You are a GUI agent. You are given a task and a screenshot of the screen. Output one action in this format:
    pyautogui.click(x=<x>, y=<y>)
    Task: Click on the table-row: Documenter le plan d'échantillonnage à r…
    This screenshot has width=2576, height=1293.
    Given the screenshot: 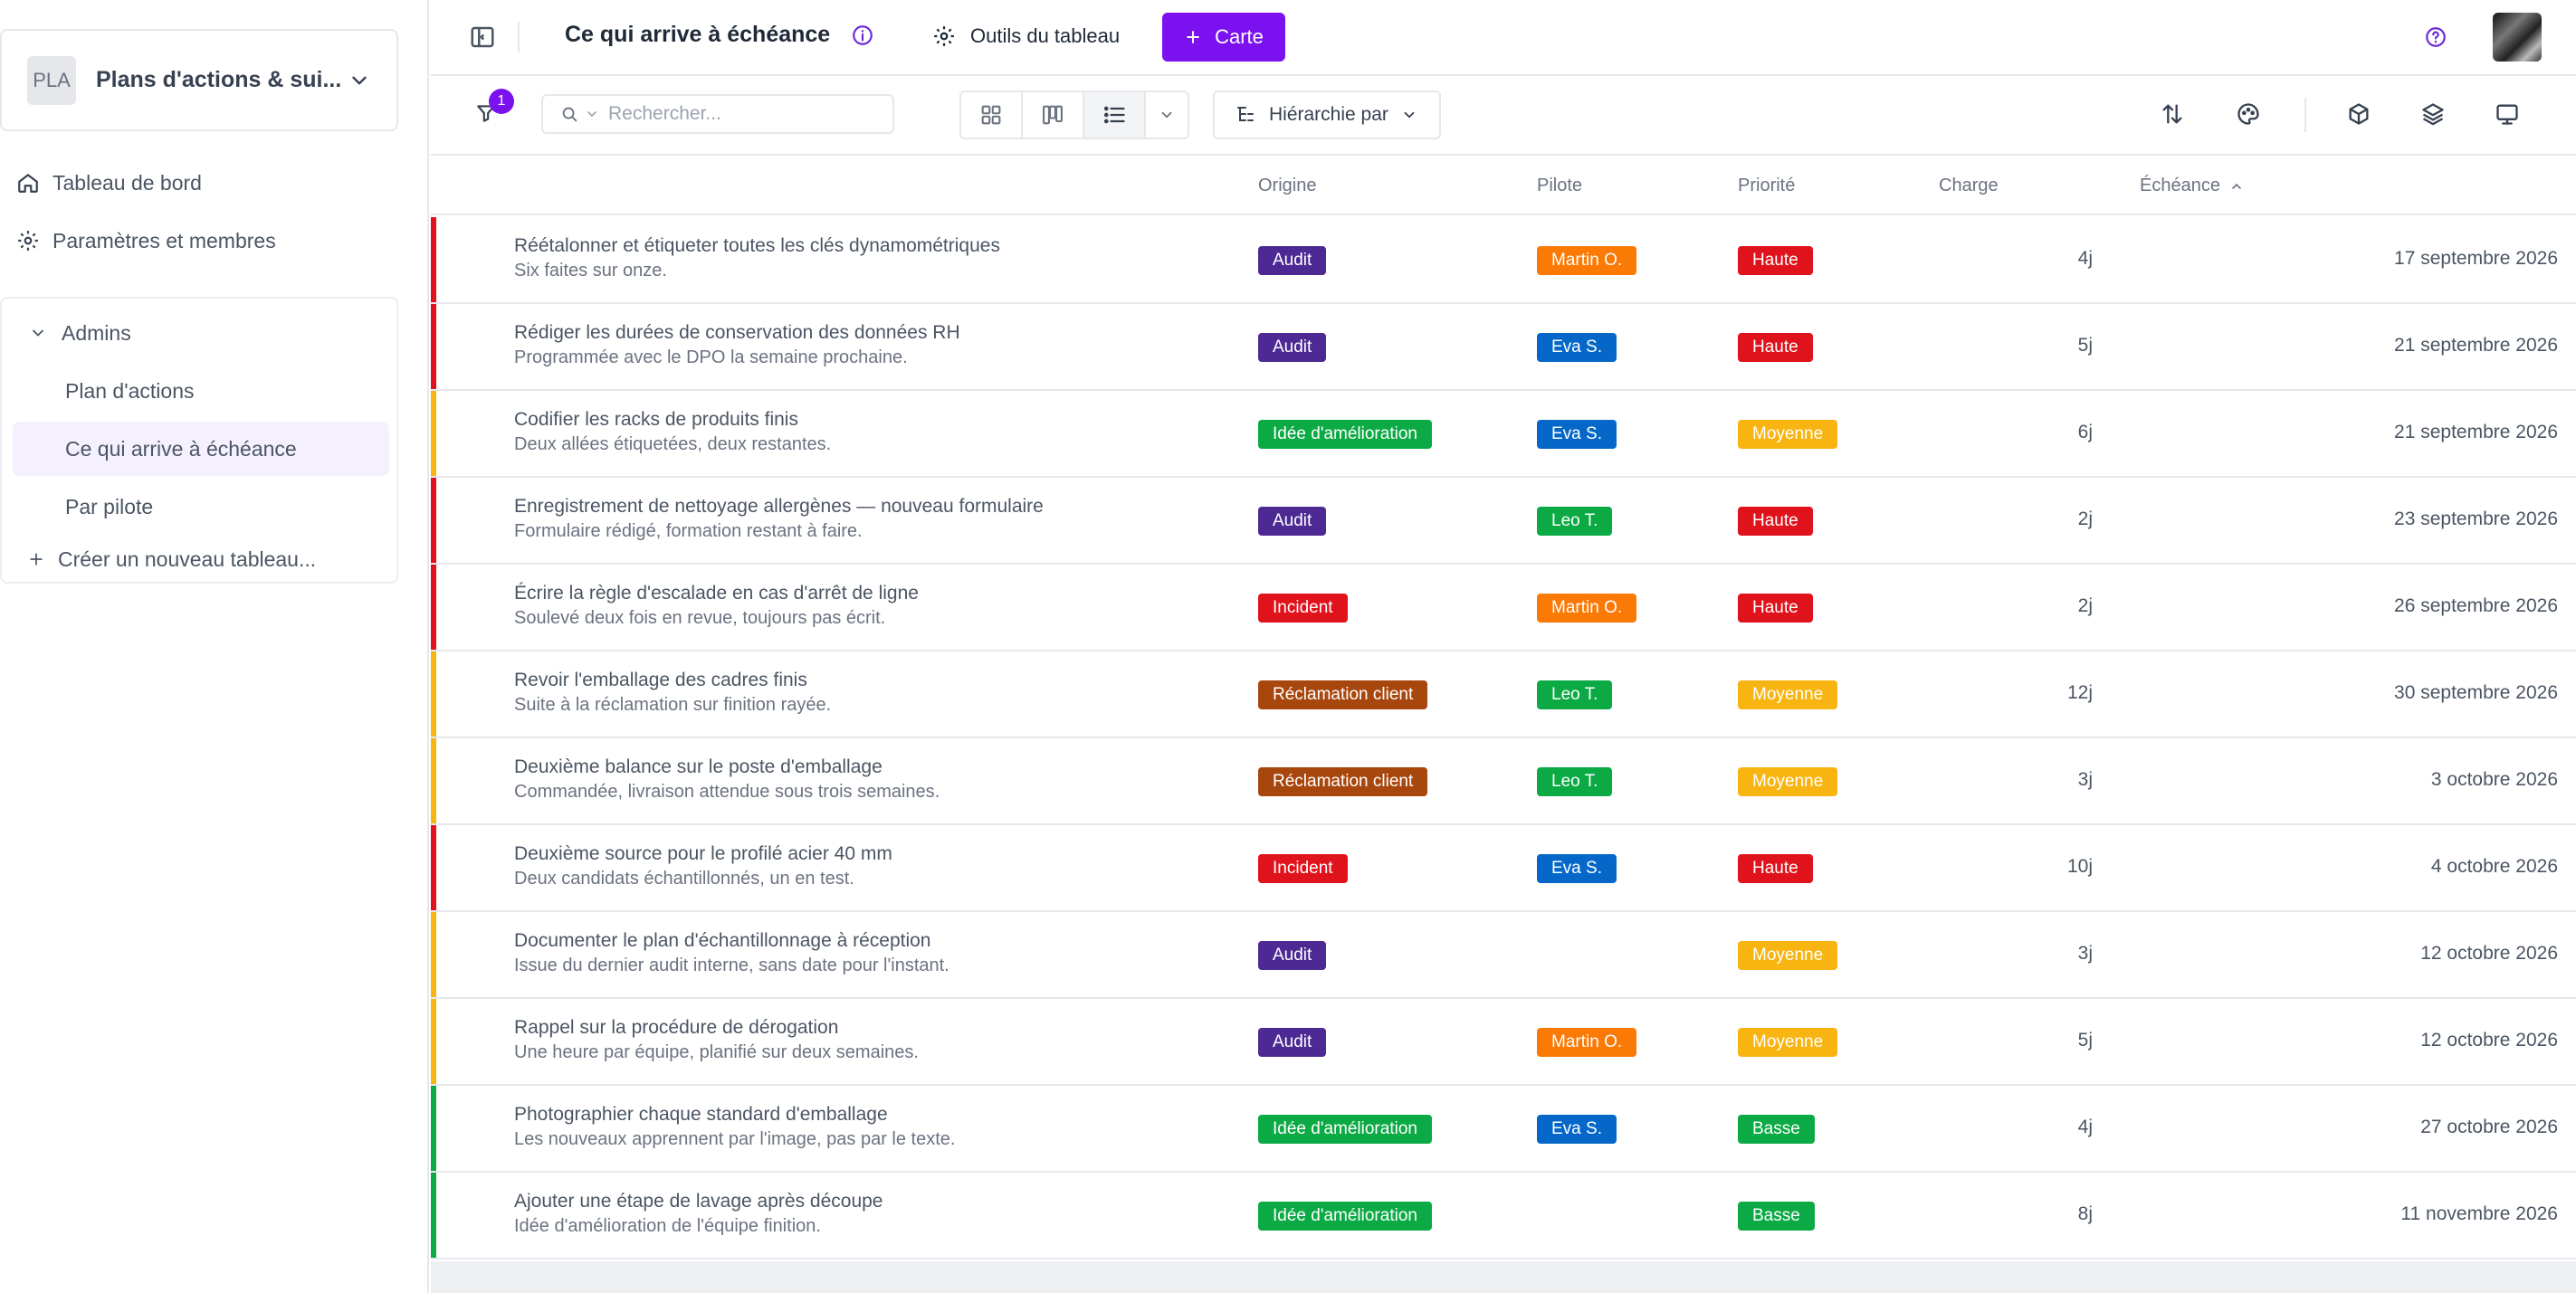 What is the action you would take?
    pyautogui.click(x=1503, y=955)
    